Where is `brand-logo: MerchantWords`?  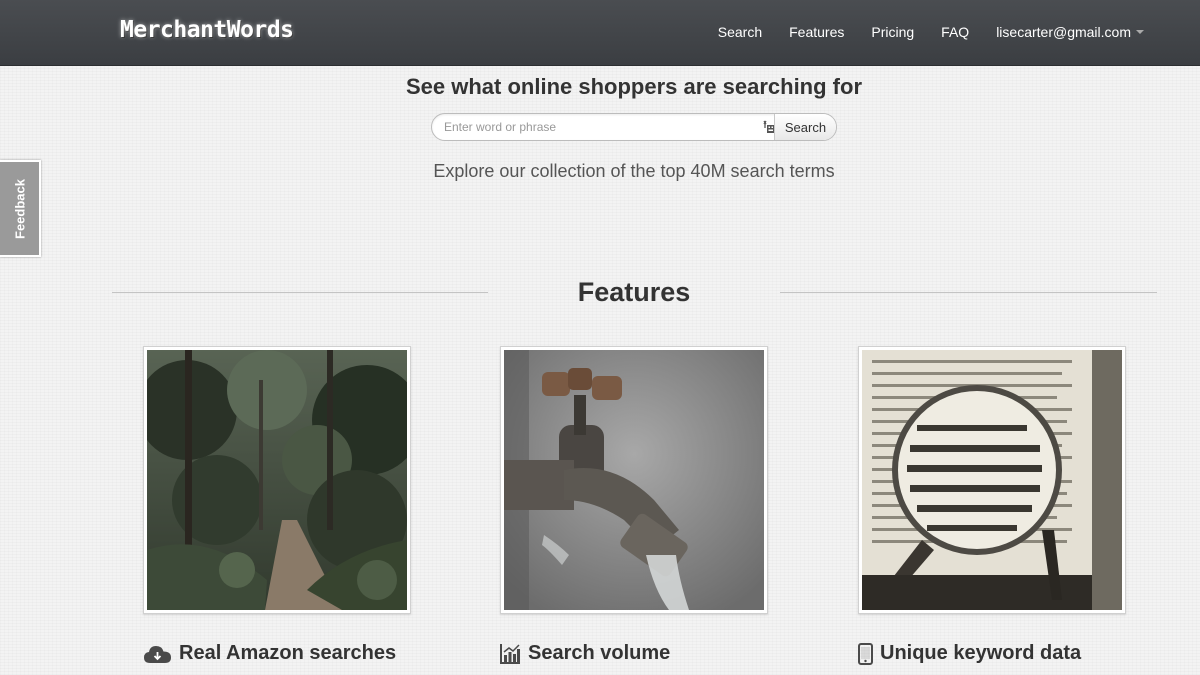 brand-logo: MerchantWords is located at coordinates (207, 30).